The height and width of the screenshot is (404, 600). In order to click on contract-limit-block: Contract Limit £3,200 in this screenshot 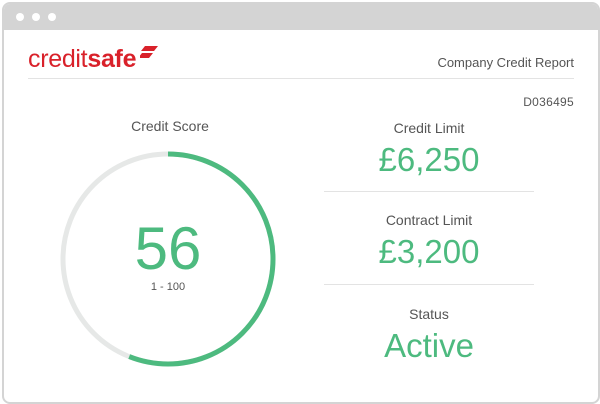, I will do `click(429, 242)`.